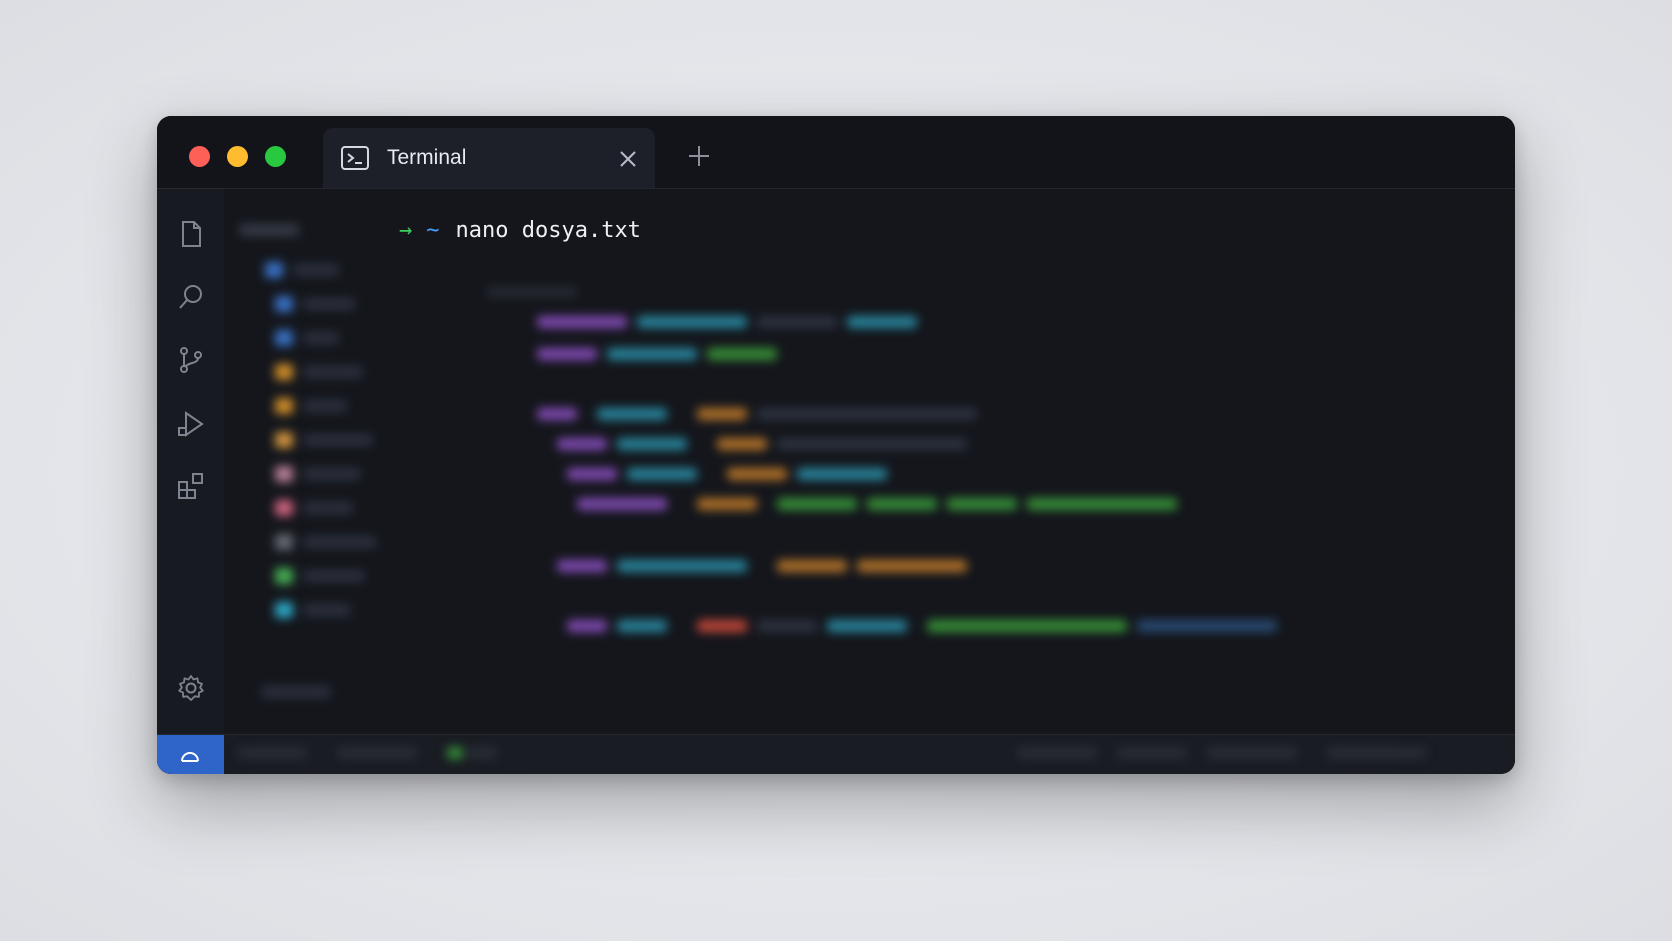 The height and width of the screenshot is (941, 1672). I want to click on extensions-icon, so click(191, 486).